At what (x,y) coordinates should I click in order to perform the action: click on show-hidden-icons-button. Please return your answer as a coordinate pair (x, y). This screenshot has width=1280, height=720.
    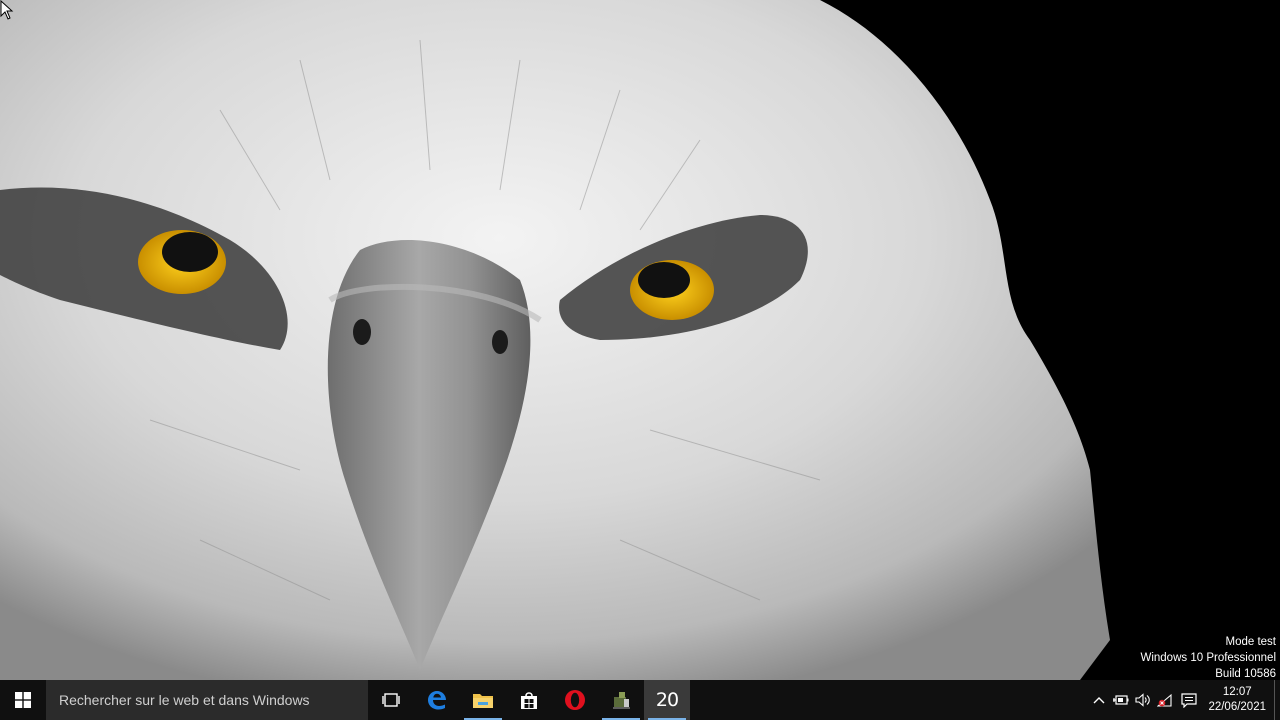
    Looking at the image, I should click on (1099, 700).